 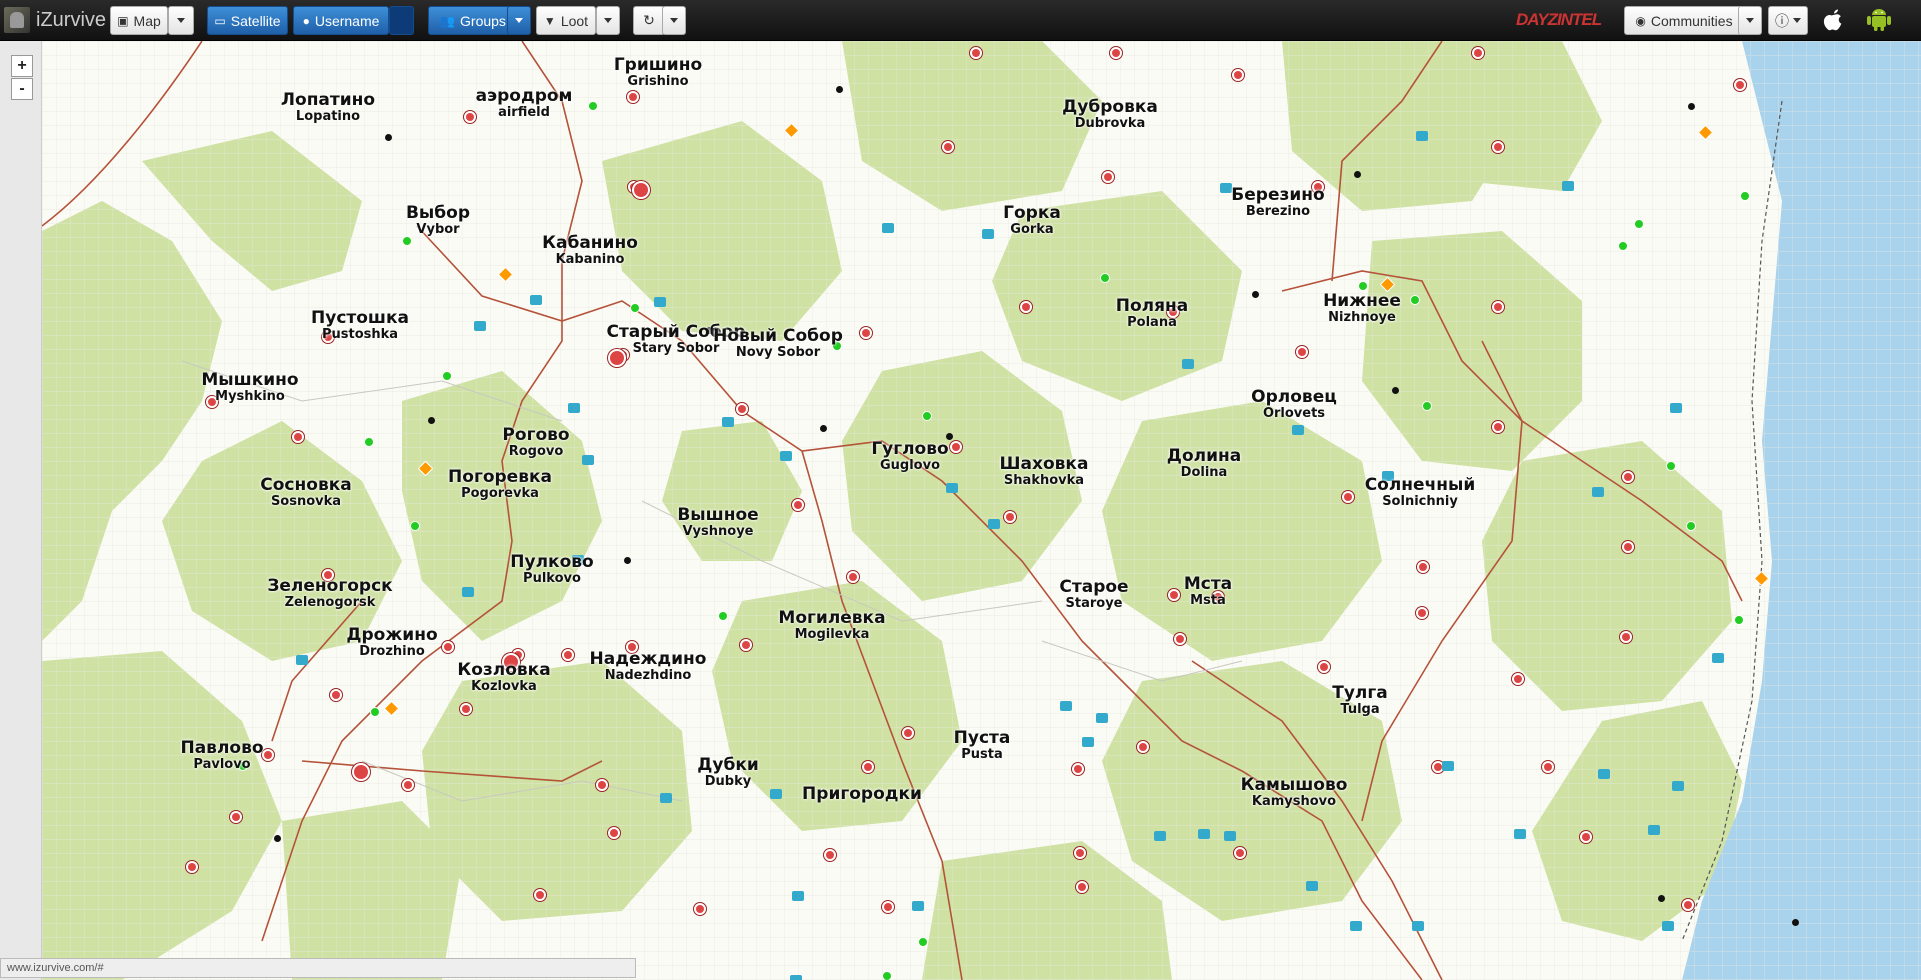 I want to click on city-label: Могилевка Mogilevka, so click(x=831, y=626).